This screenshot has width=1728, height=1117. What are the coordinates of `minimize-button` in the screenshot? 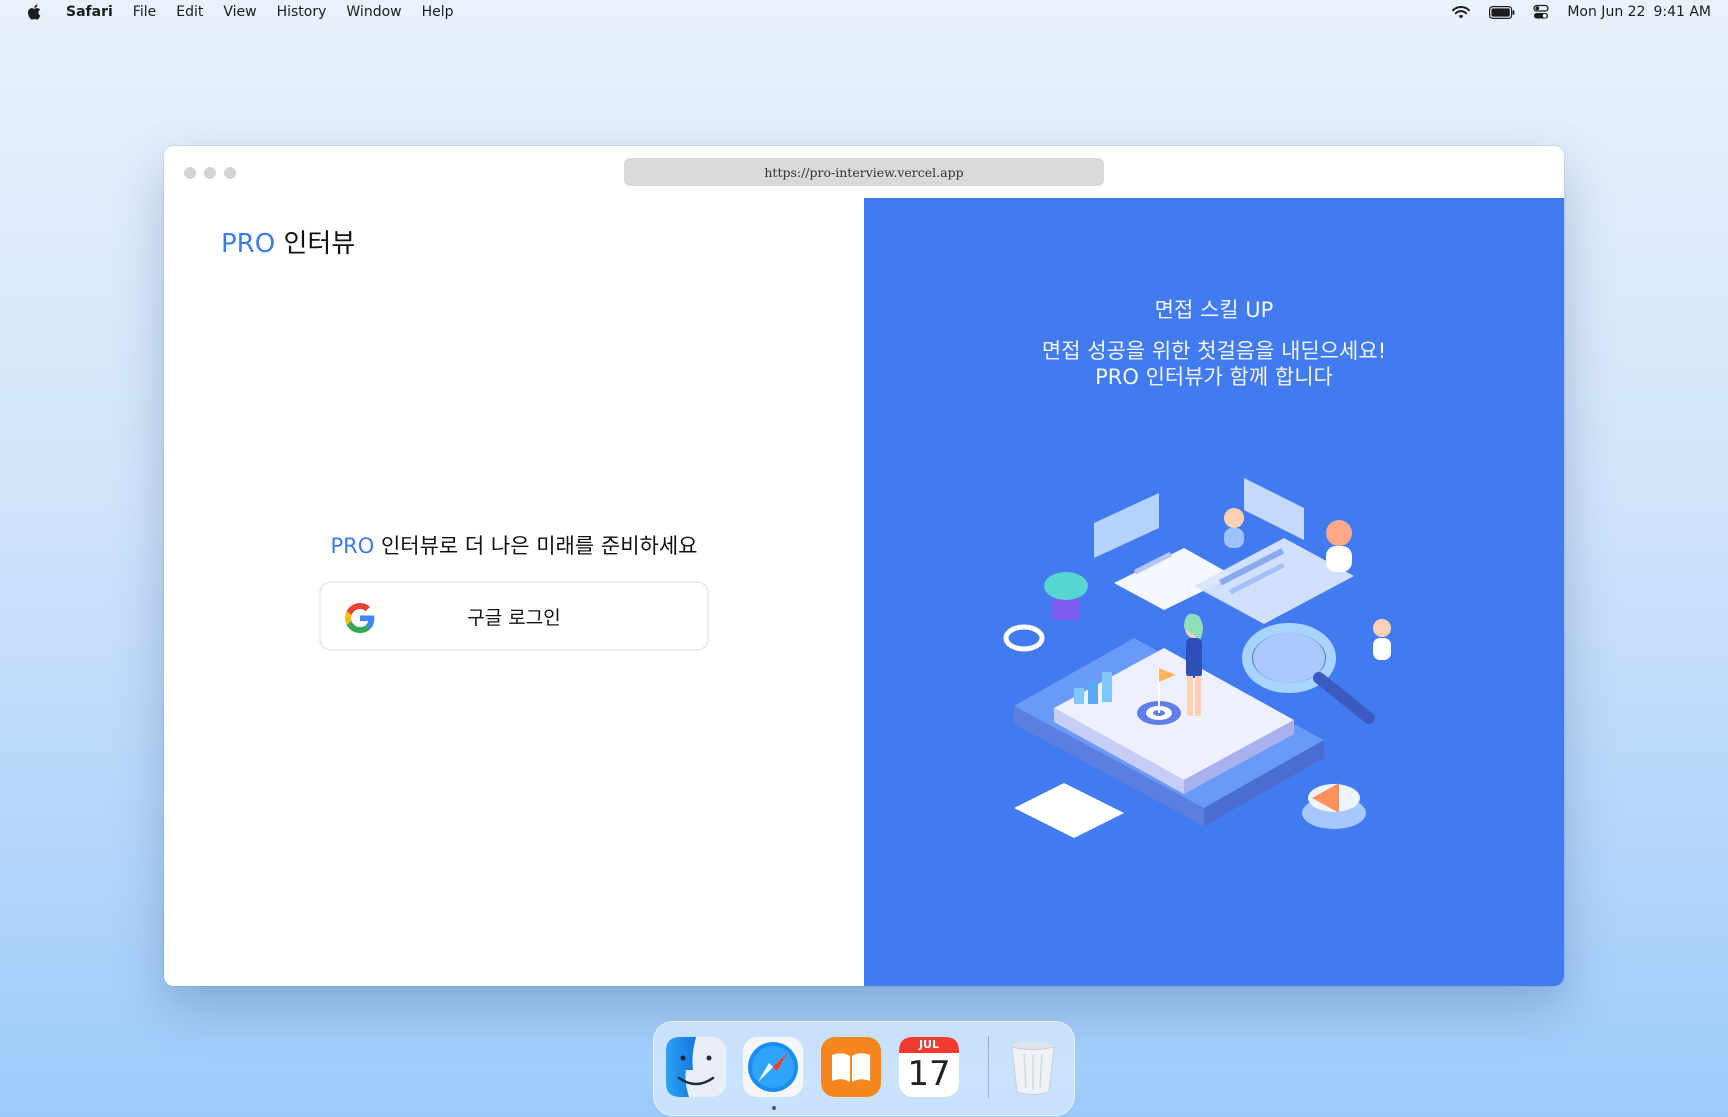 It's located at (210, 173).